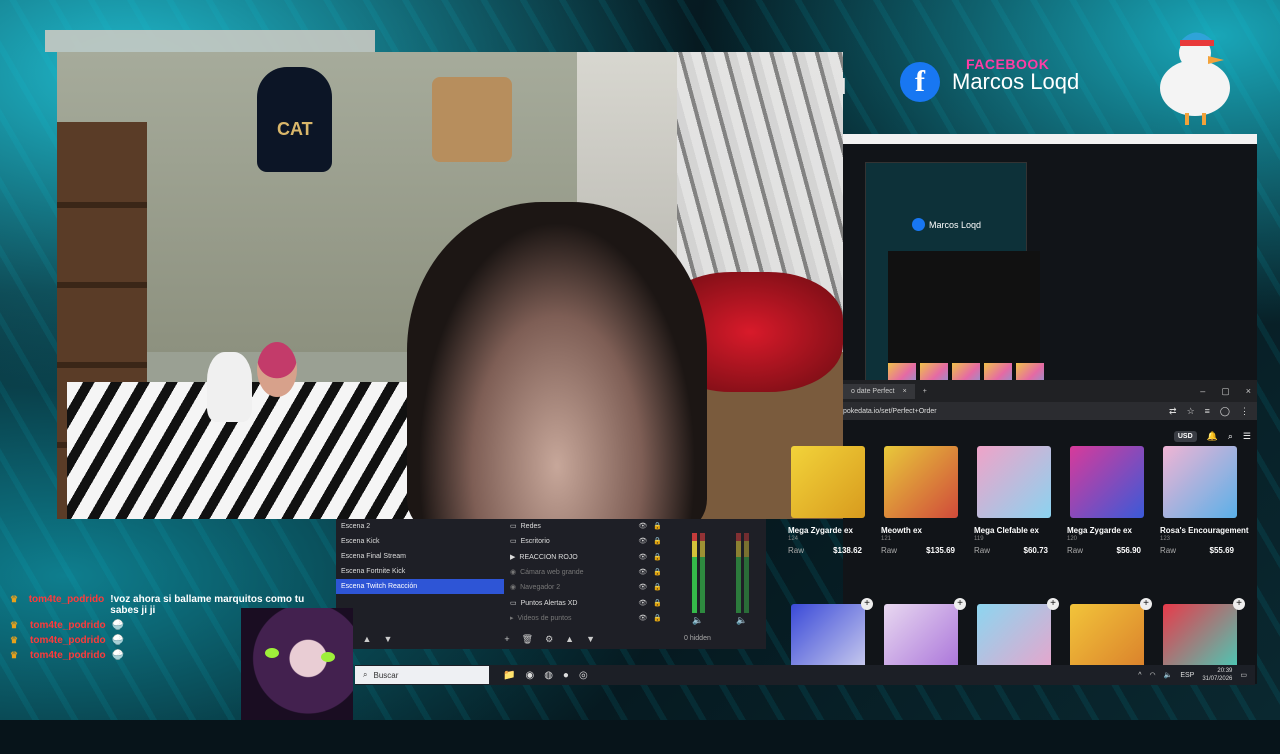  What do you see at coordinates (387, 639) in the screenshot?
I see `move-down-icon: ▼` at bounding box center [387, 639].